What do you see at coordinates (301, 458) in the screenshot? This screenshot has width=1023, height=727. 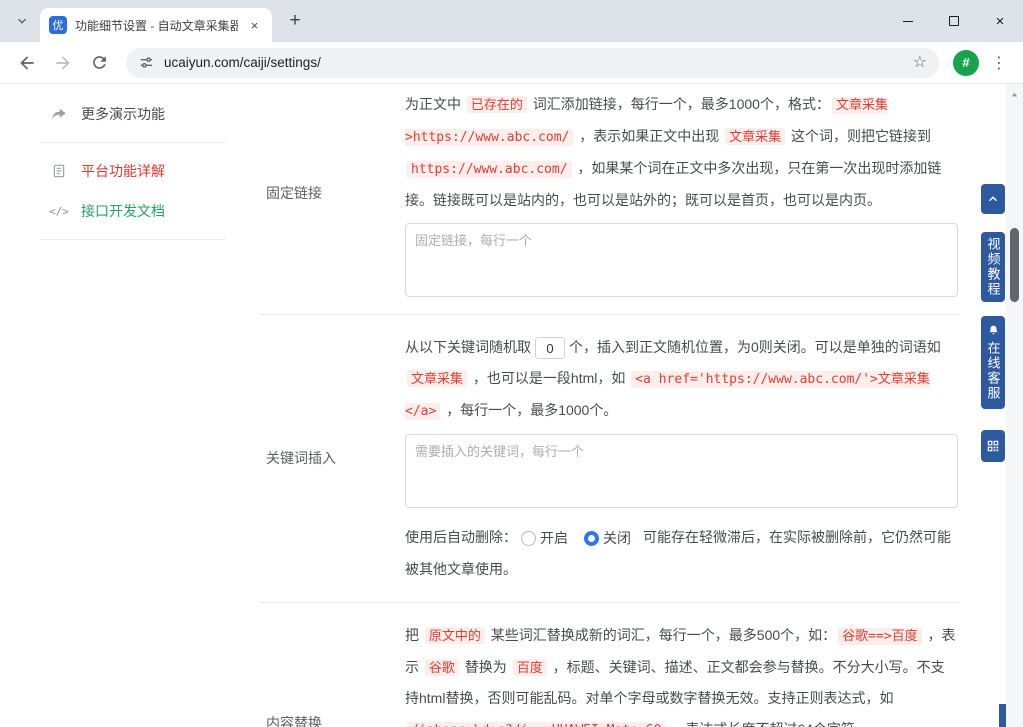 I see `keyword-insert-label: 关键词插入` at bounding box center [301, 458].